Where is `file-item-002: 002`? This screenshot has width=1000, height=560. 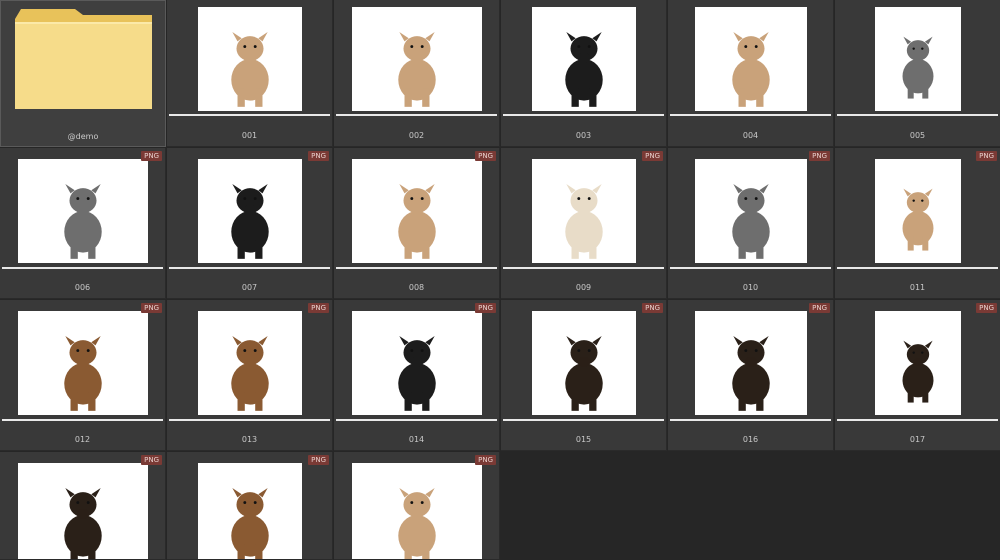 file-item-002: 002 is located at coordinates (417, 73).